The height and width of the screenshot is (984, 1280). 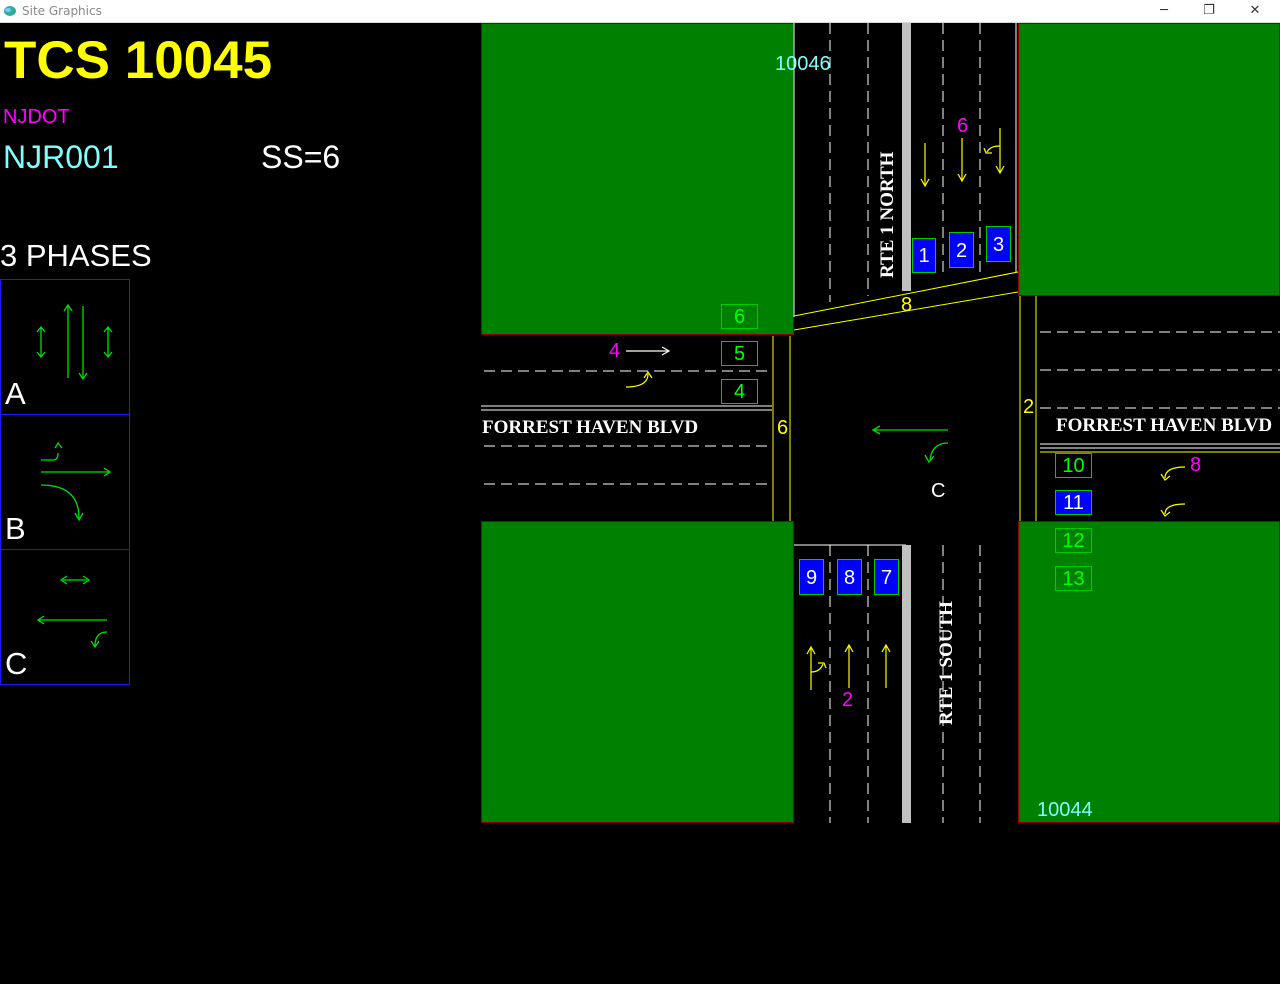 What do you see at coordinates (1196, 465) in the screenshot?
I see `phase-number-east: 8` at bounding box center [1196, 465].